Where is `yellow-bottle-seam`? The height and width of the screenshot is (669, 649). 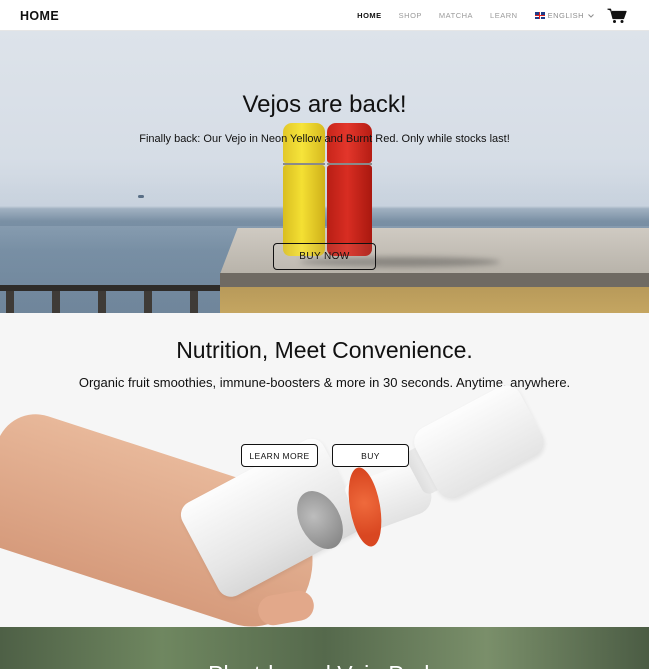 yellow-bottle-seam is located at coordinates (304, 164).